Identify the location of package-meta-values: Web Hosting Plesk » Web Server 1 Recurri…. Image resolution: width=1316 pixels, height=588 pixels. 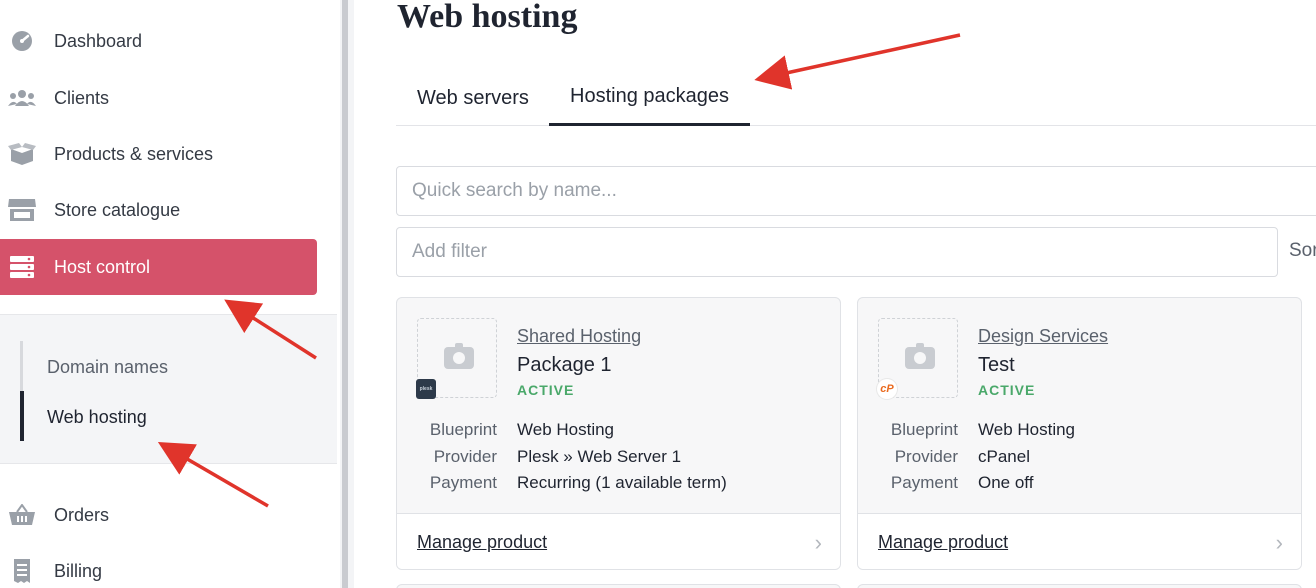
(622, 457).